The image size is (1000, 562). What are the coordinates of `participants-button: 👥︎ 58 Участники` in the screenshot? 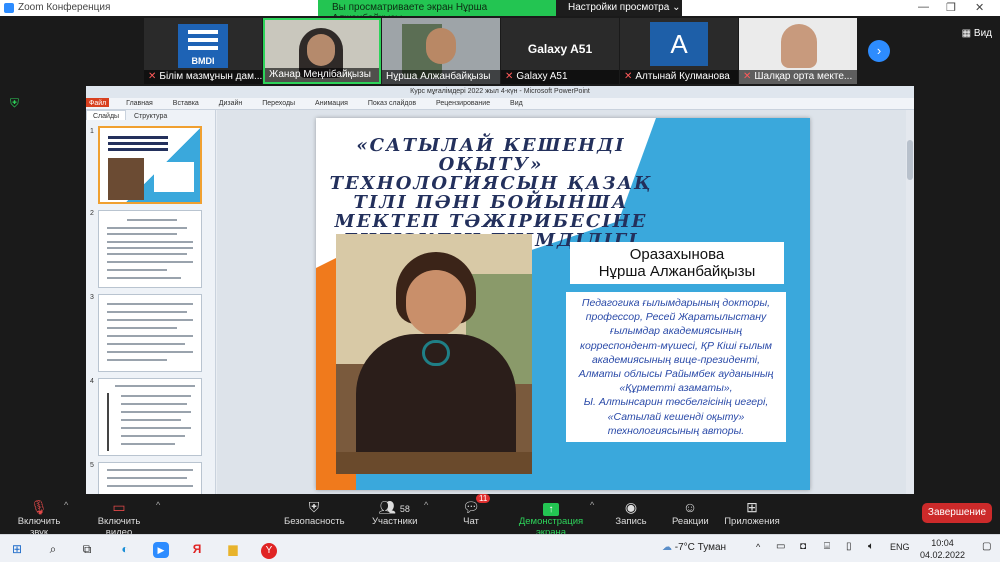 It's located at (394, 512).